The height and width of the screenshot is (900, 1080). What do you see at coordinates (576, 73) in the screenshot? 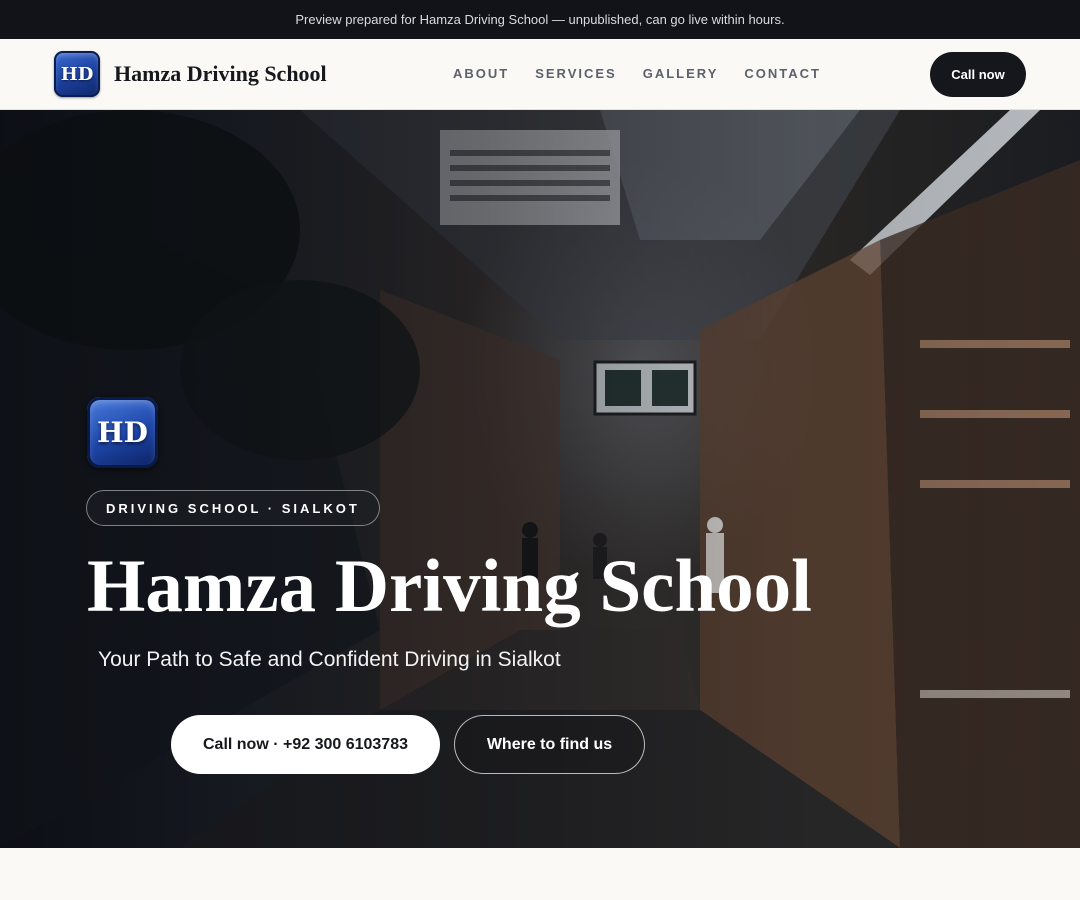
I see `nav-services: SERVICES` at bounding box center [576, 73].